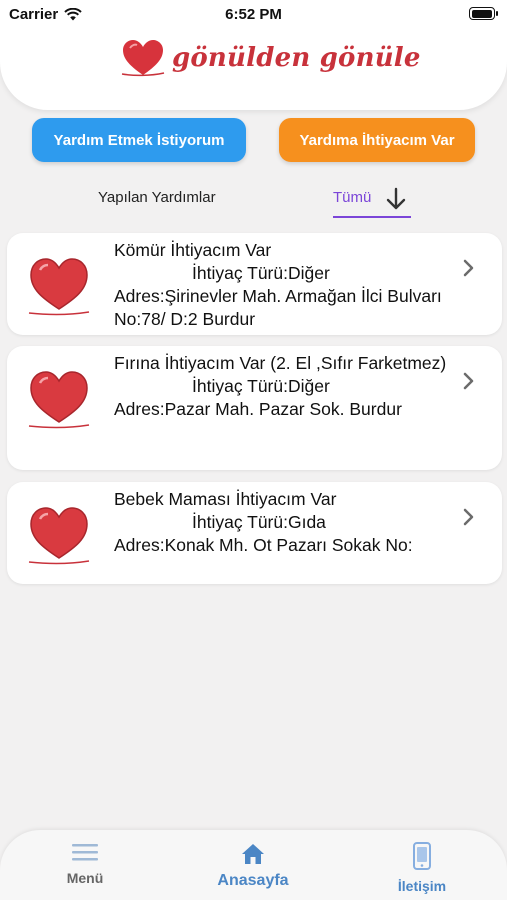  Describe the element at coordinates (296, 58) in the screenshot. I see `logo-text: gönülden gönüle` at that location.